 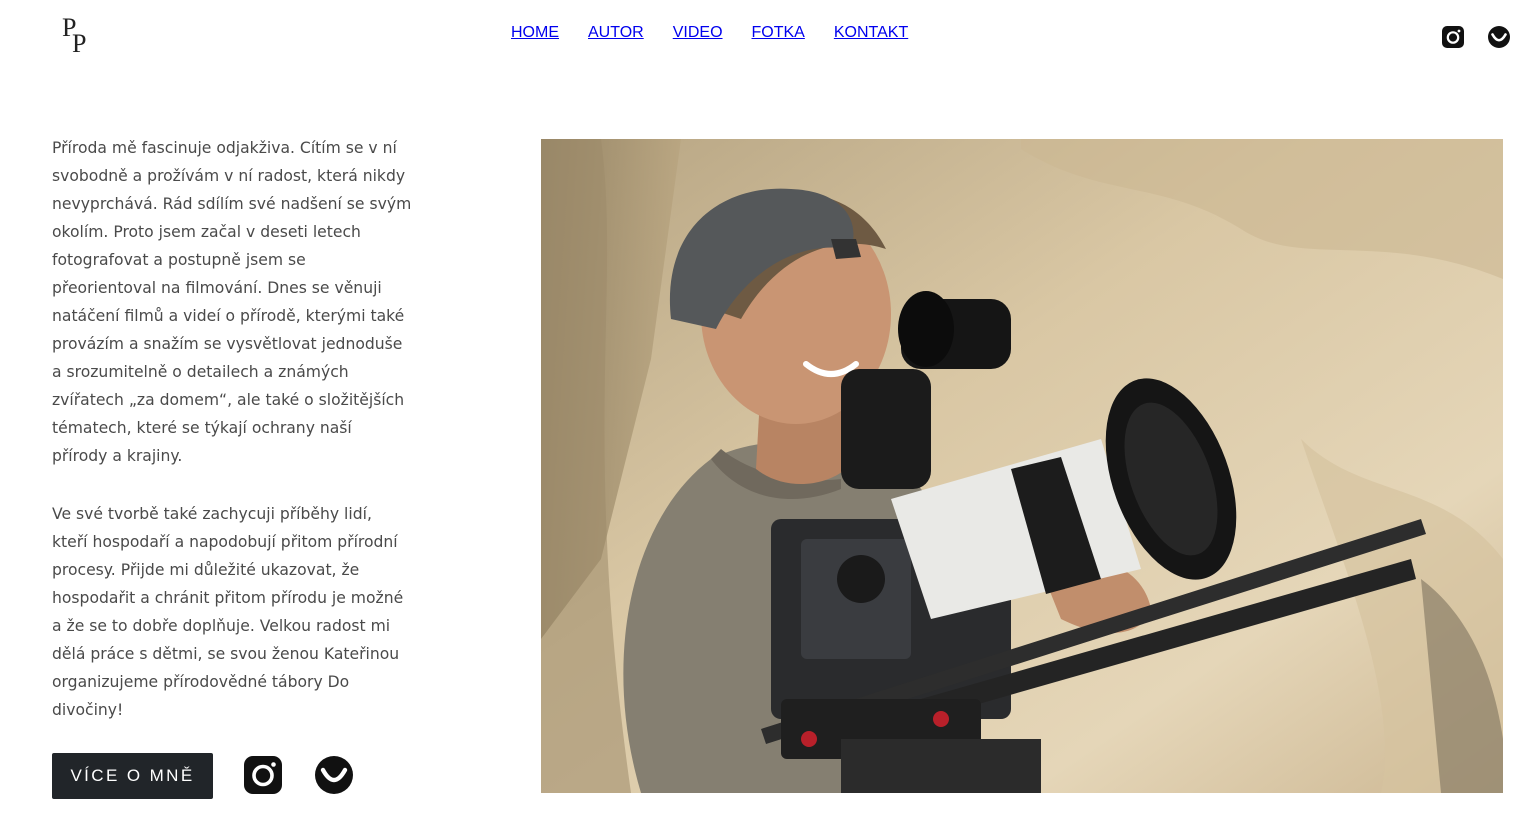 What do you see at coordinates (698, 33) in the screenshot?
I see `nav-video: VIDEO` at bounding box center [698, 33].